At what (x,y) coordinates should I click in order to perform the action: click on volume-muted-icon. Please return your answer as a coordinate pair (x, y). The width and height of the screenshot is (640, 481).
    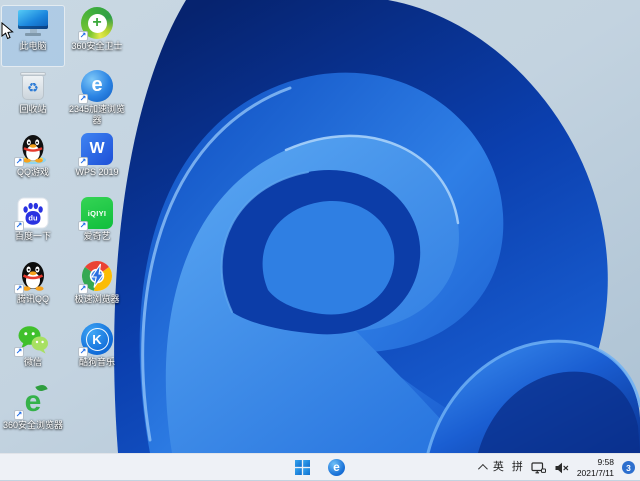
    Looking at the image, I should click on (561, 468).